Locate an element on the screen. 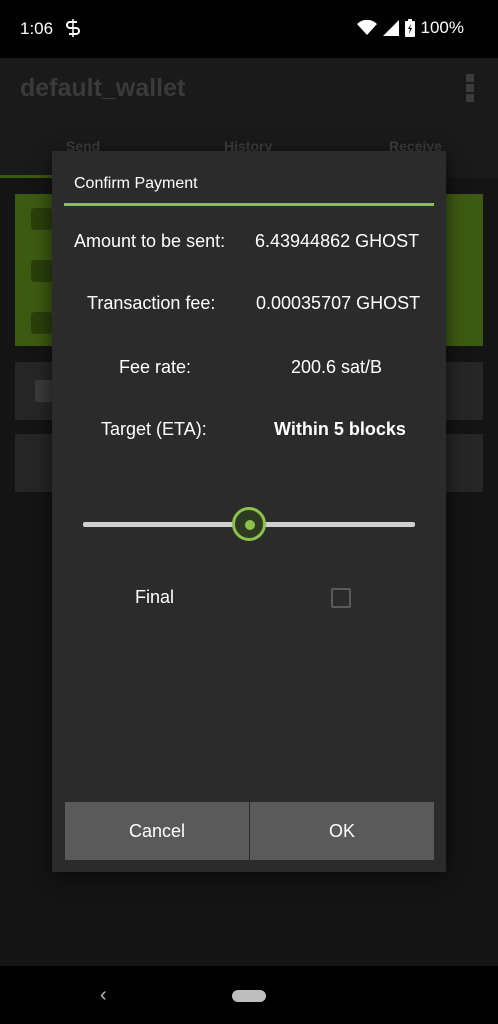 The height and width of the screenshot is (1024, 498). amount-value: 6.43944862 GHOST is located at coordinates (337, 241).